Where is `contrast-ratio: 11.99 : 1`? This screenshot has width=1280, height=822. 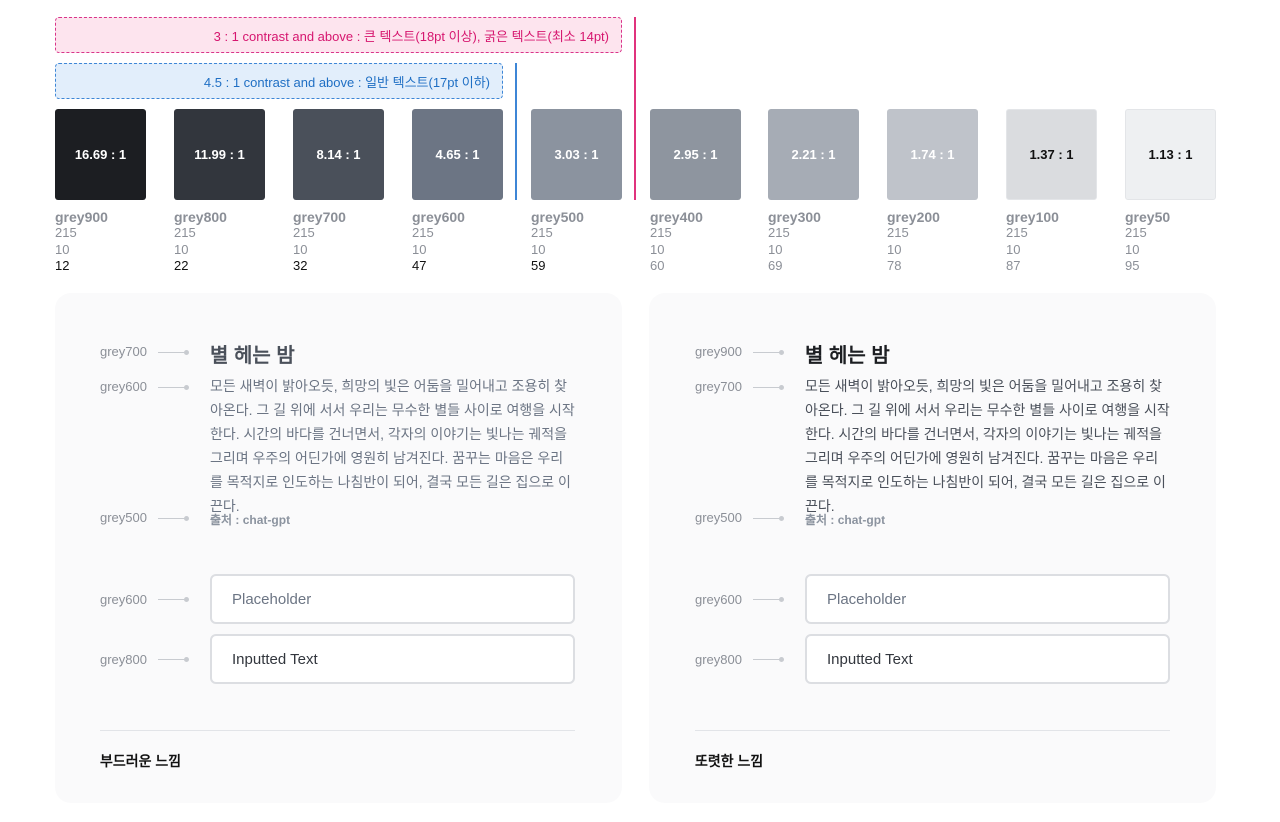
contrast-ratio: 11.99 : 1 is located at coordinates (219, 154).